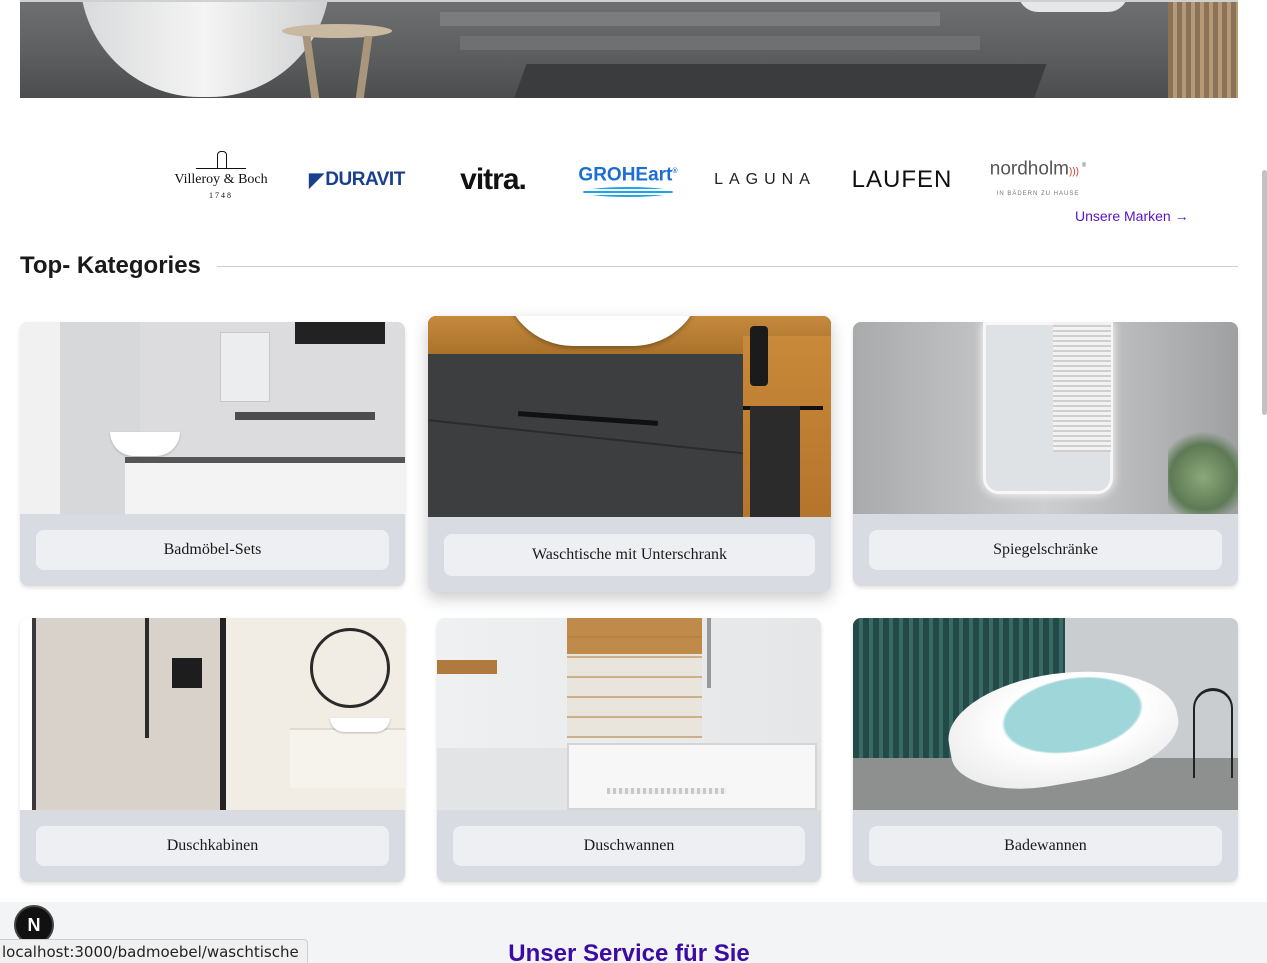 This screenshot has height=963, width=1267. Describe the element at coordinates (1075, 172) in the screenshot. I see `heat-waves-icon: )))` at that location.